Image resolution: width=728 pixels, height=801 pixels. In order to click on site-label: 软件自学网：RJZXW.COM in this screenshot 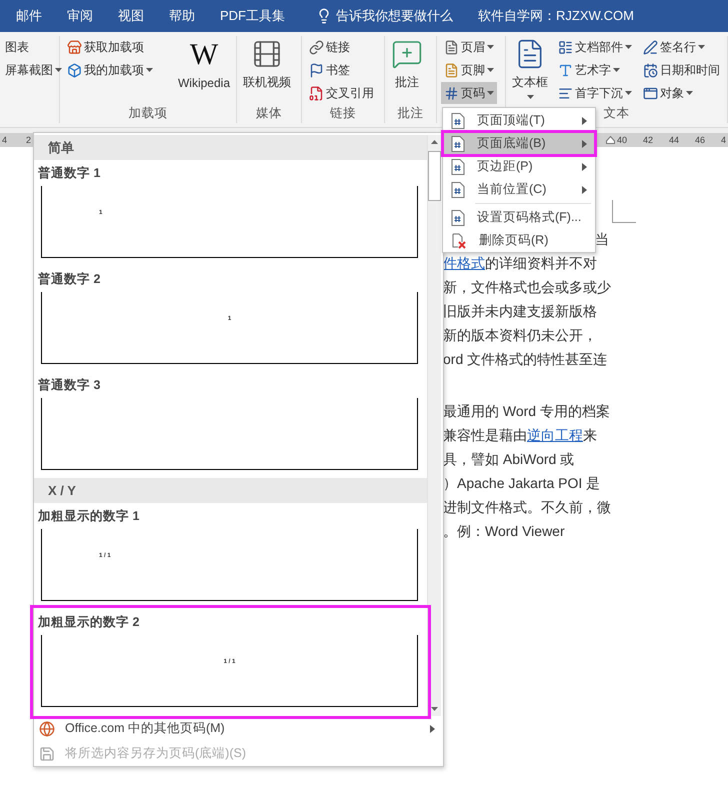, I will do `click(556, 16)`.